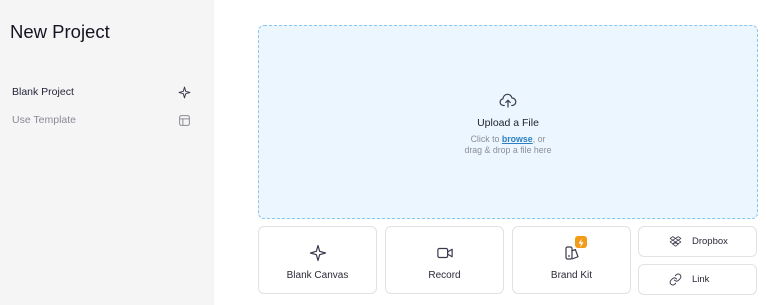 This screenshot has width=767, height=305. Describe the element at coordinates (675, 241) in the screenshot. I see `dropbox-icon` at that location.